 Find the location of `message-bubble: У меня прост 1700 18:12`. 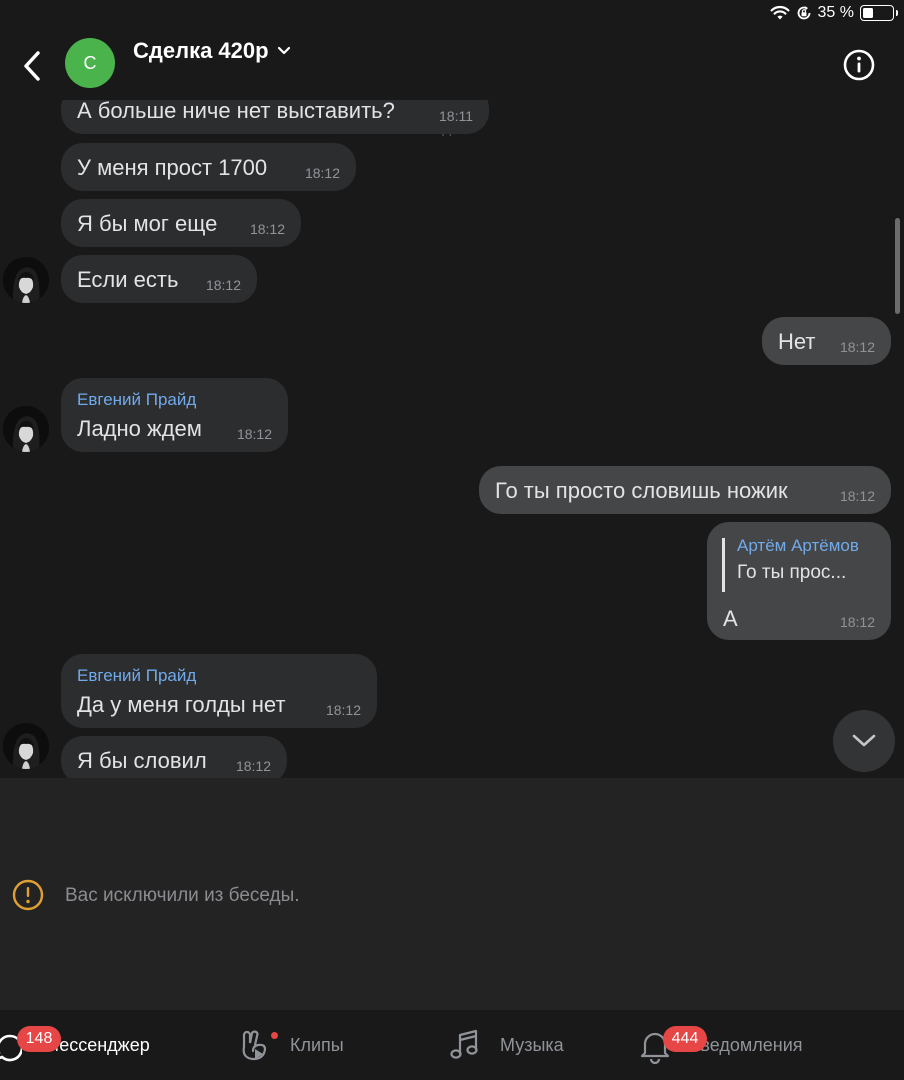

message-bubble: У меня прост 1700 18:12 is located at coordinates (208, 167).